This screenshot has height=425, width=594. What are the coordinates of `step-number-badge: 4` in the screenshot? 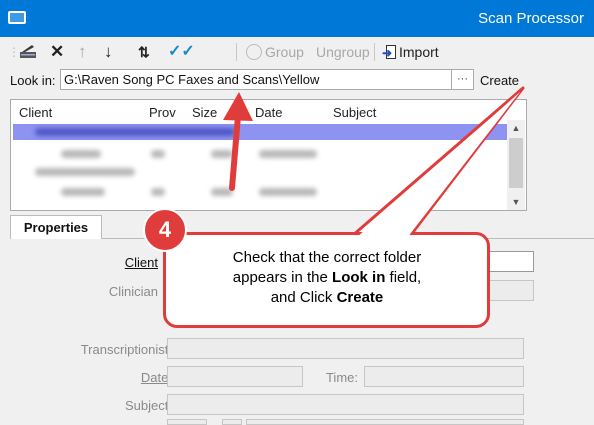 It's located at (165, 230).